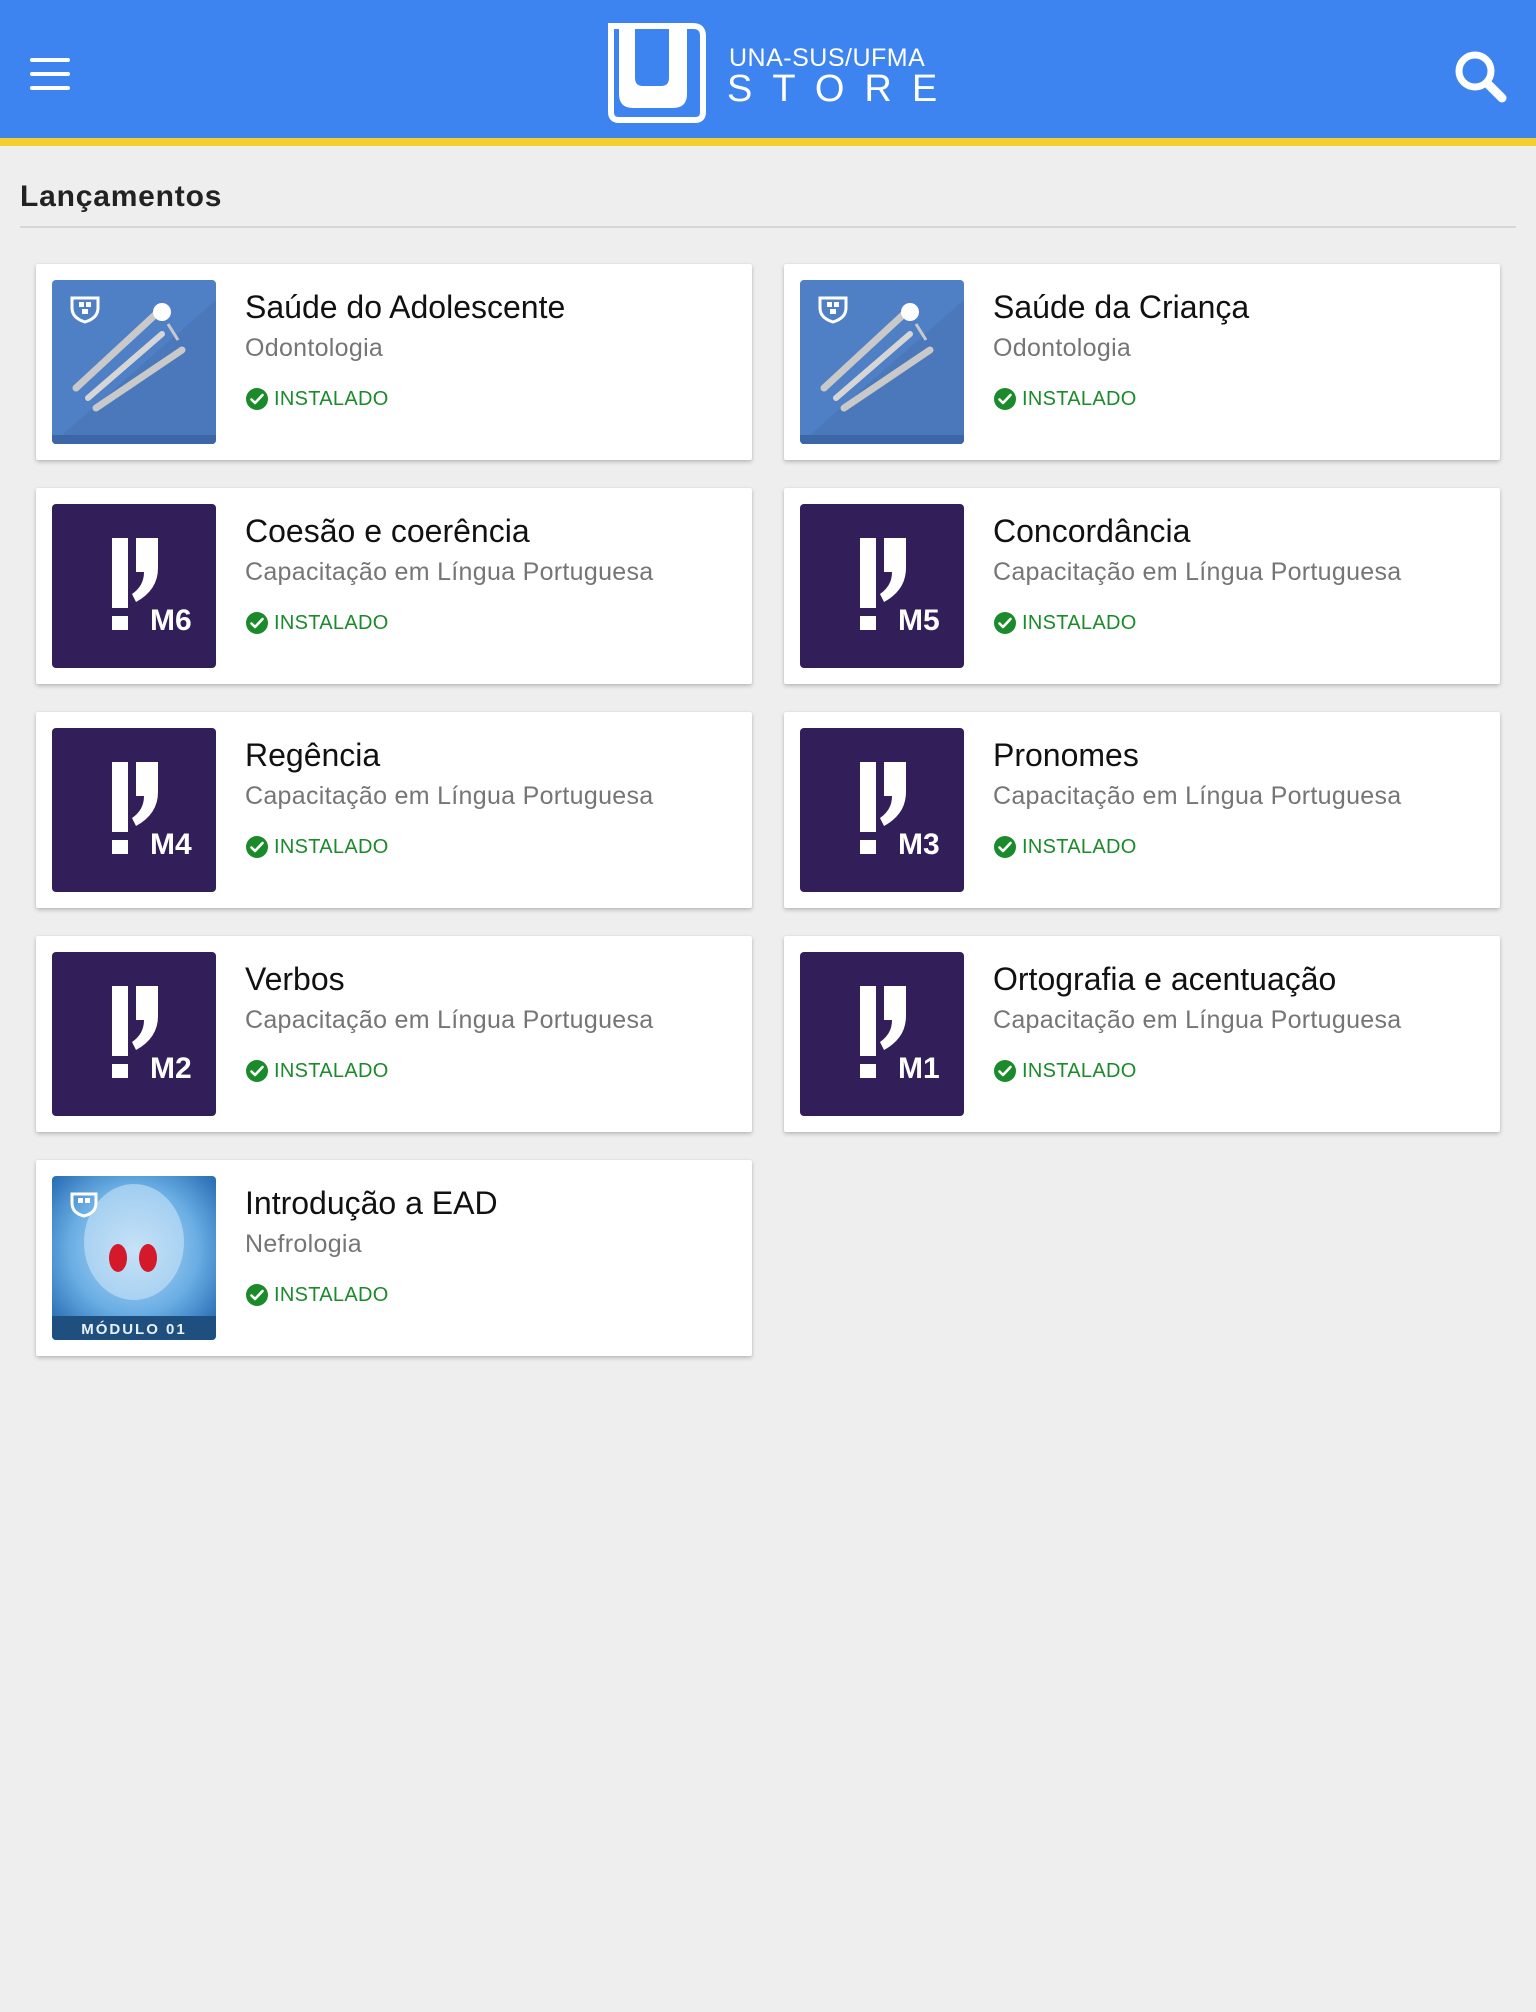  I want to click on module-label: M1, so click(919, 1068).